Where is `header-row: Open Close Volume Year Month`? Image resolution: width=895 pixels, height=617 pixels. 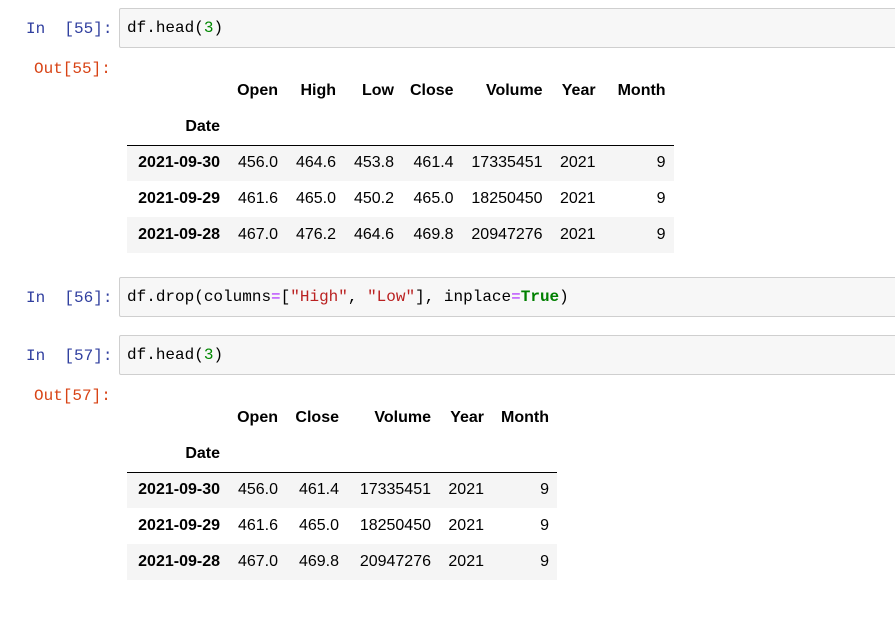 header-row: Open Close Volume Year Month is located at coordinates (342, 418).